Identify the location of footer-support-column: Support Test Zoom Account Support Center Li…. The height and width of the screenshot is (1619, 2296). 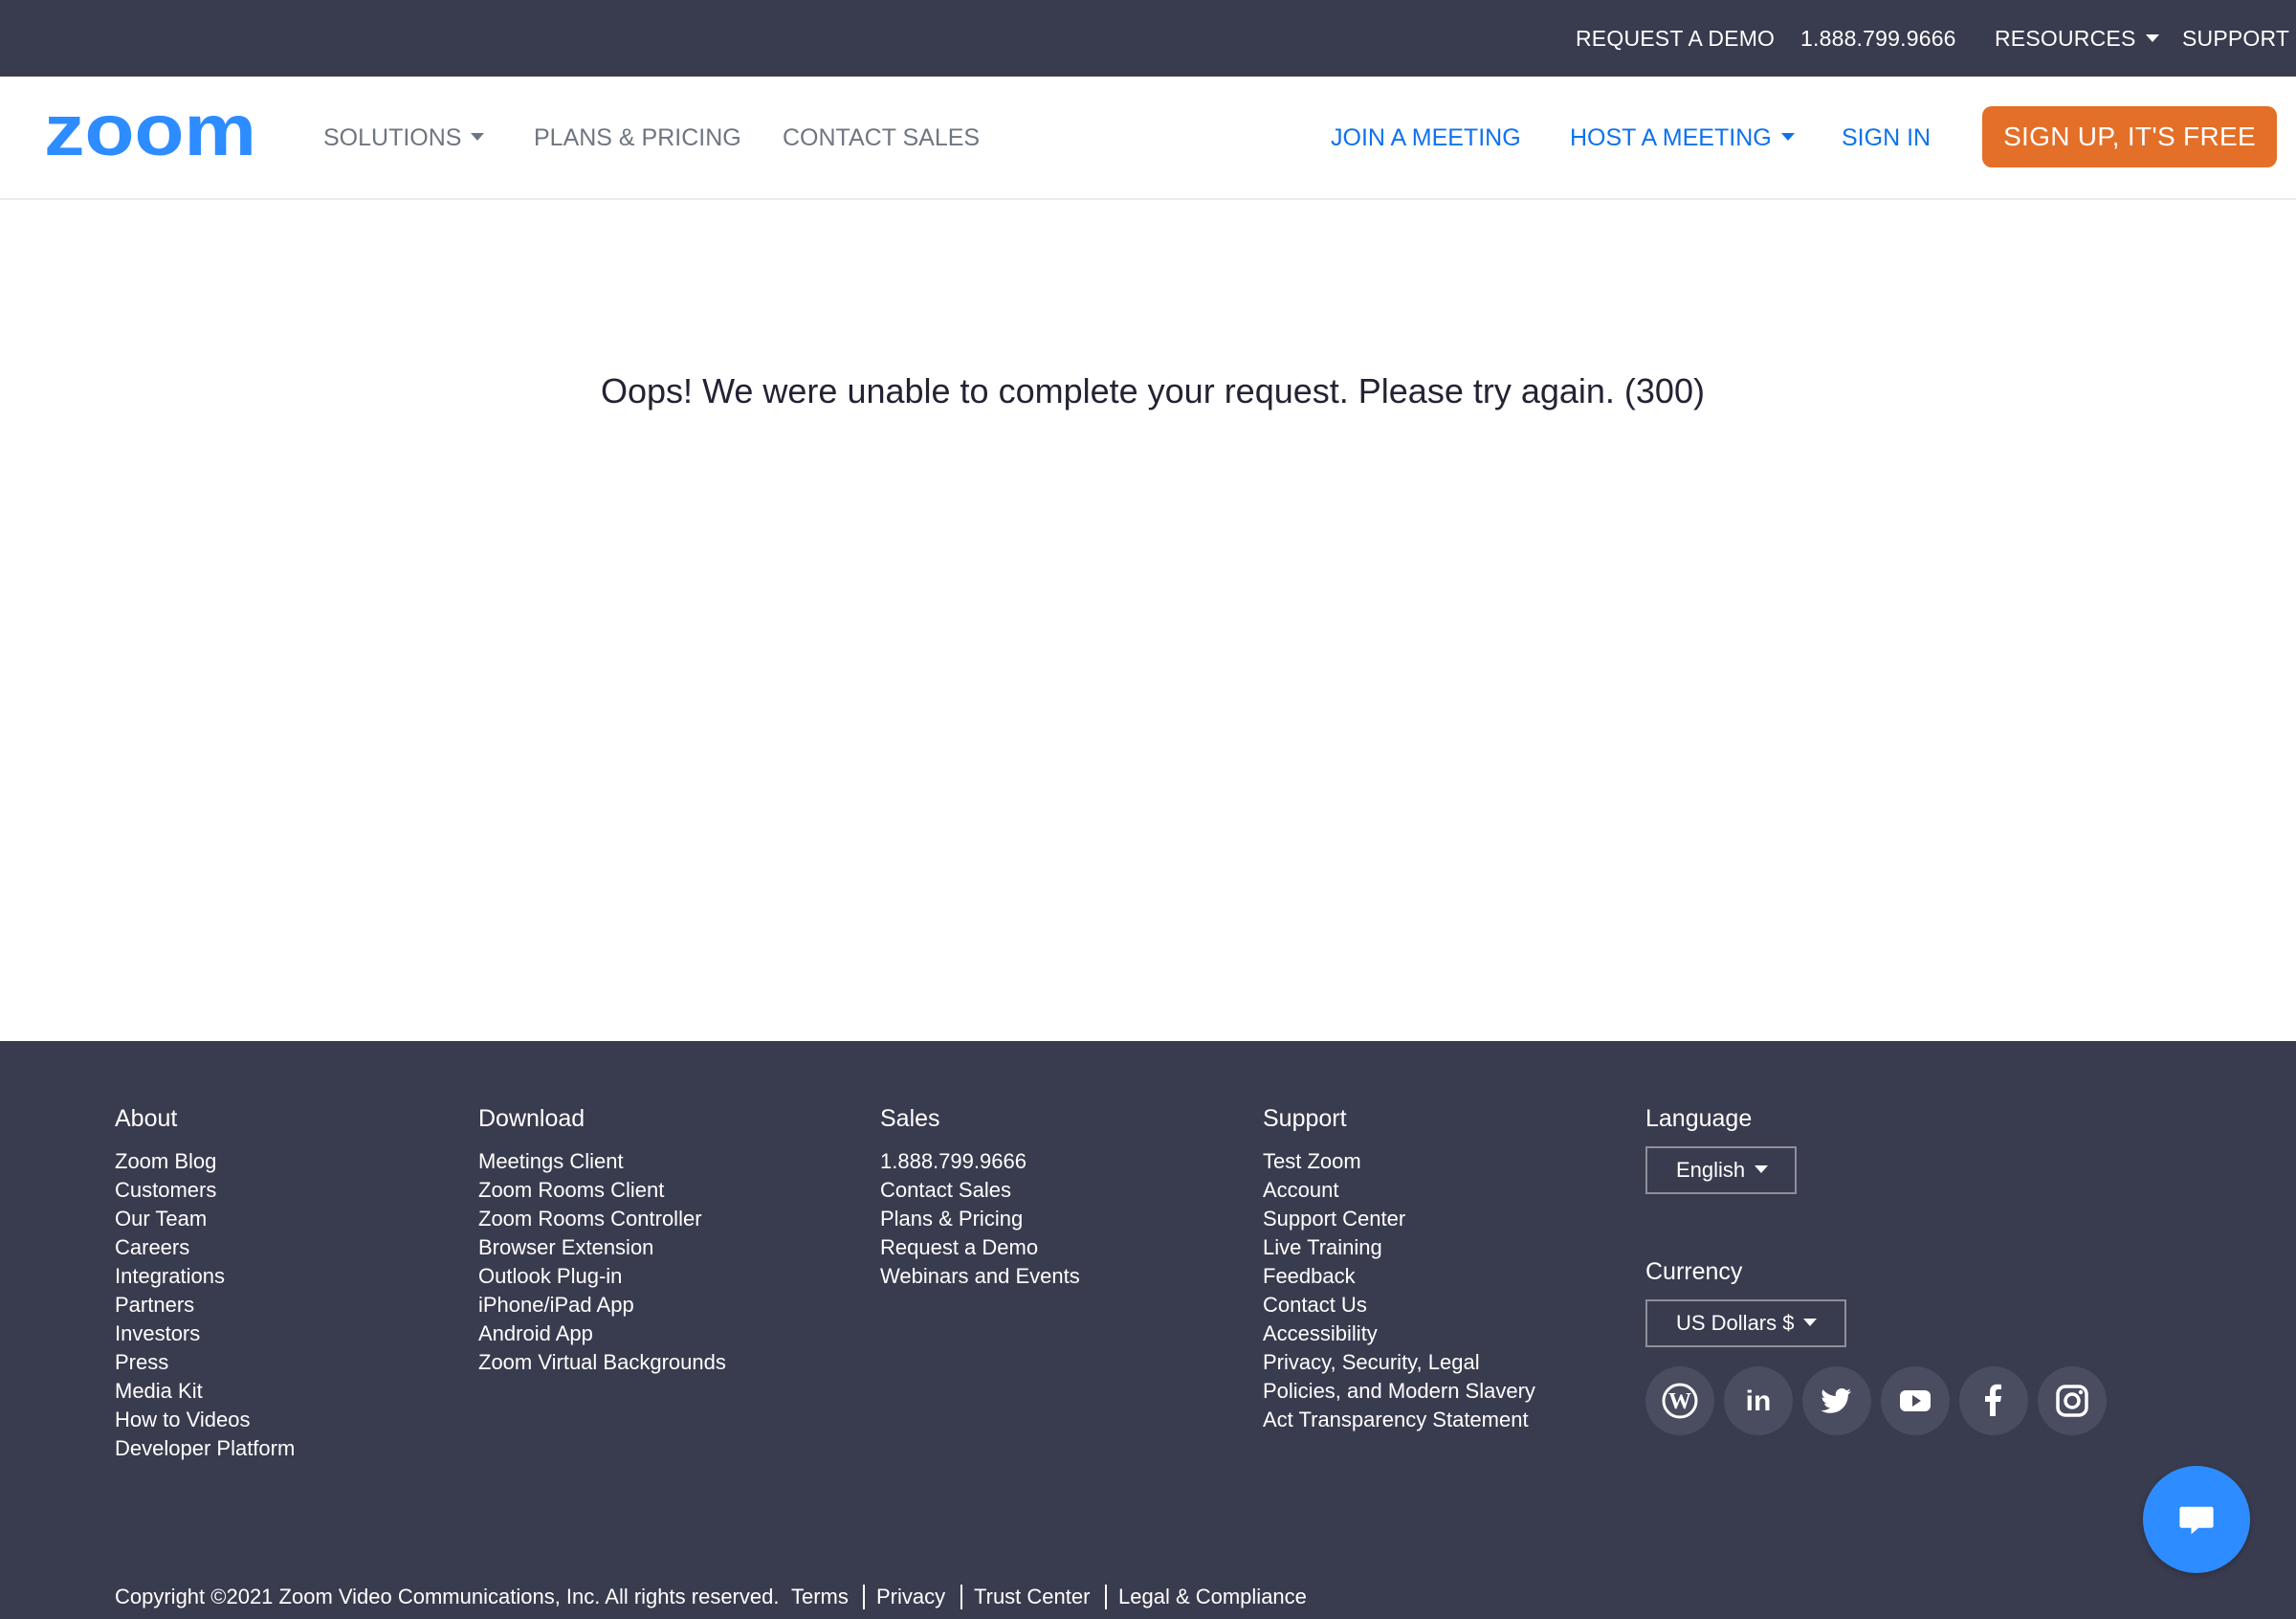
(1399, 1264).